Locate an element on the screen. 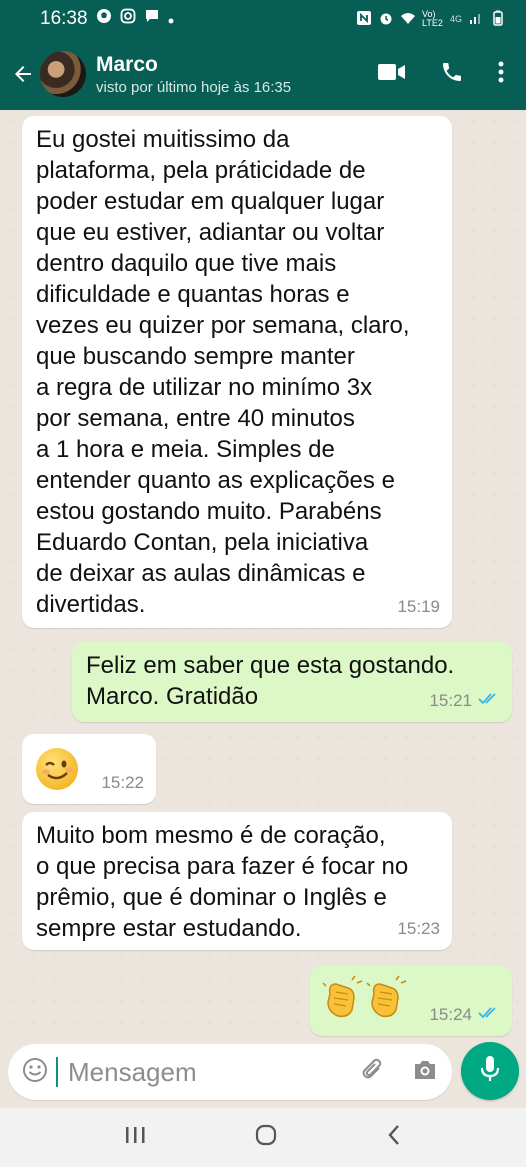  text-cursor is located at coordinates (57, 1072).